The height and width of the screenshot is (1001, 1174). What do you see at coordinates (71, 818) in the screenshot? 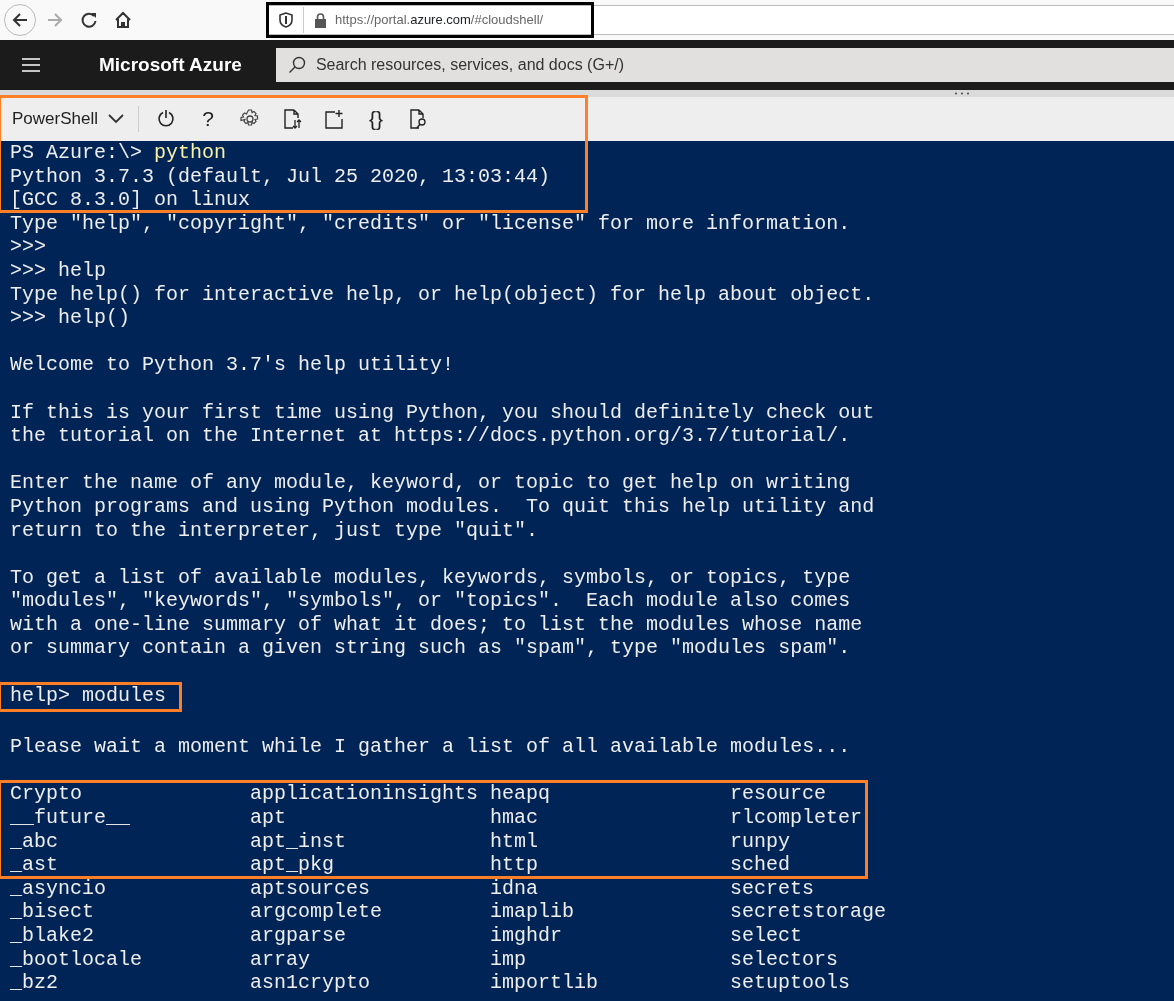
I see `module-name: __future__` at bounding box center [71, 818].